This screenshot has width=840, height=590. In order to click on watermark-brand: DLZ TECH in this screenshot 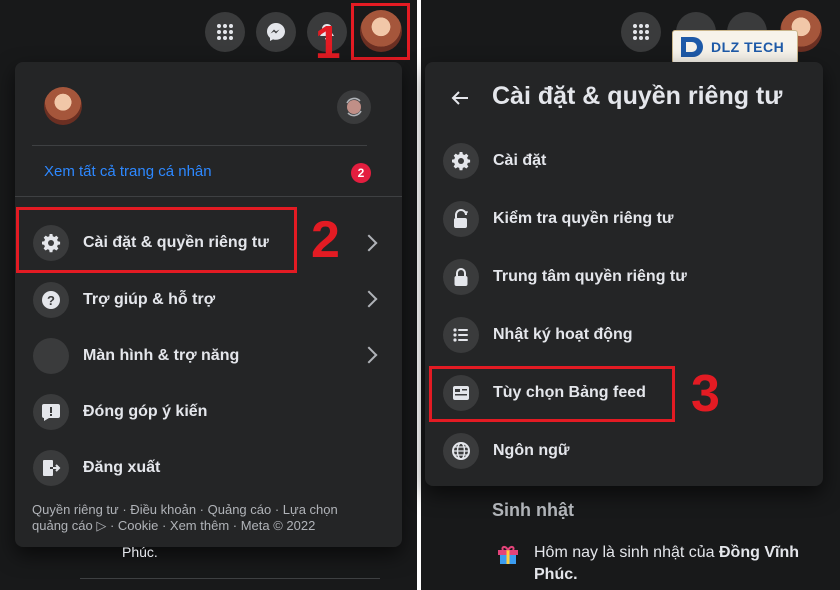, I will do `click(748, 47)`.